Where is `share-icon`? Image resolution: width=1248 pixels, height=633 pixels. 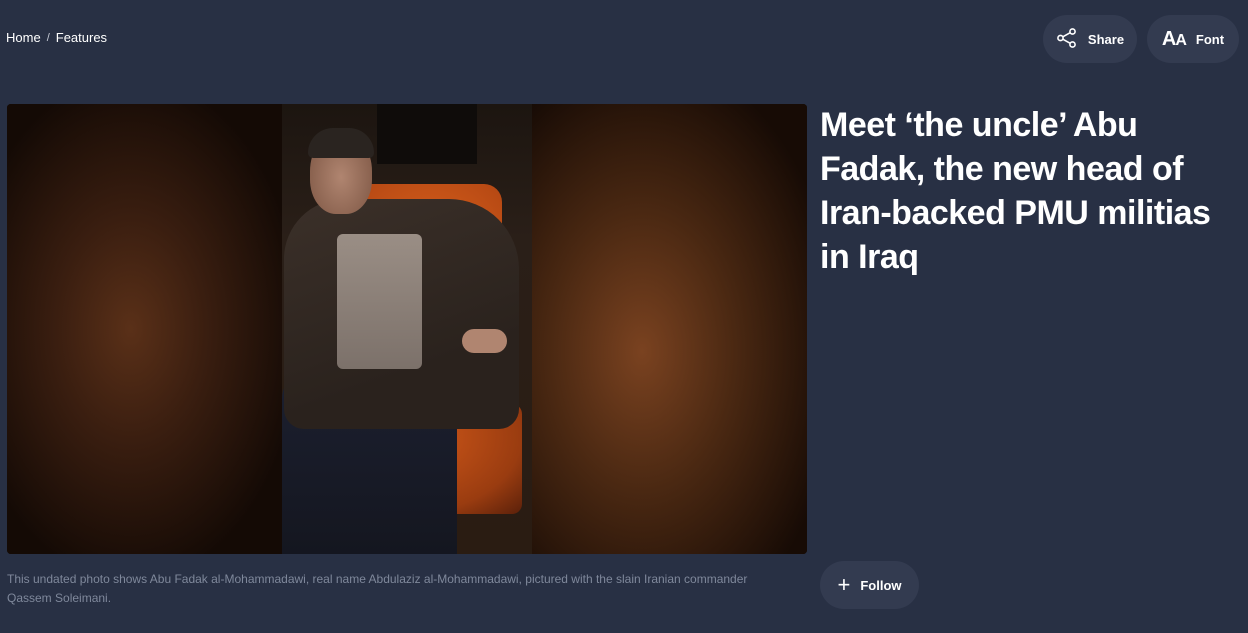
share-icon is located at coordinates (1067, 39).